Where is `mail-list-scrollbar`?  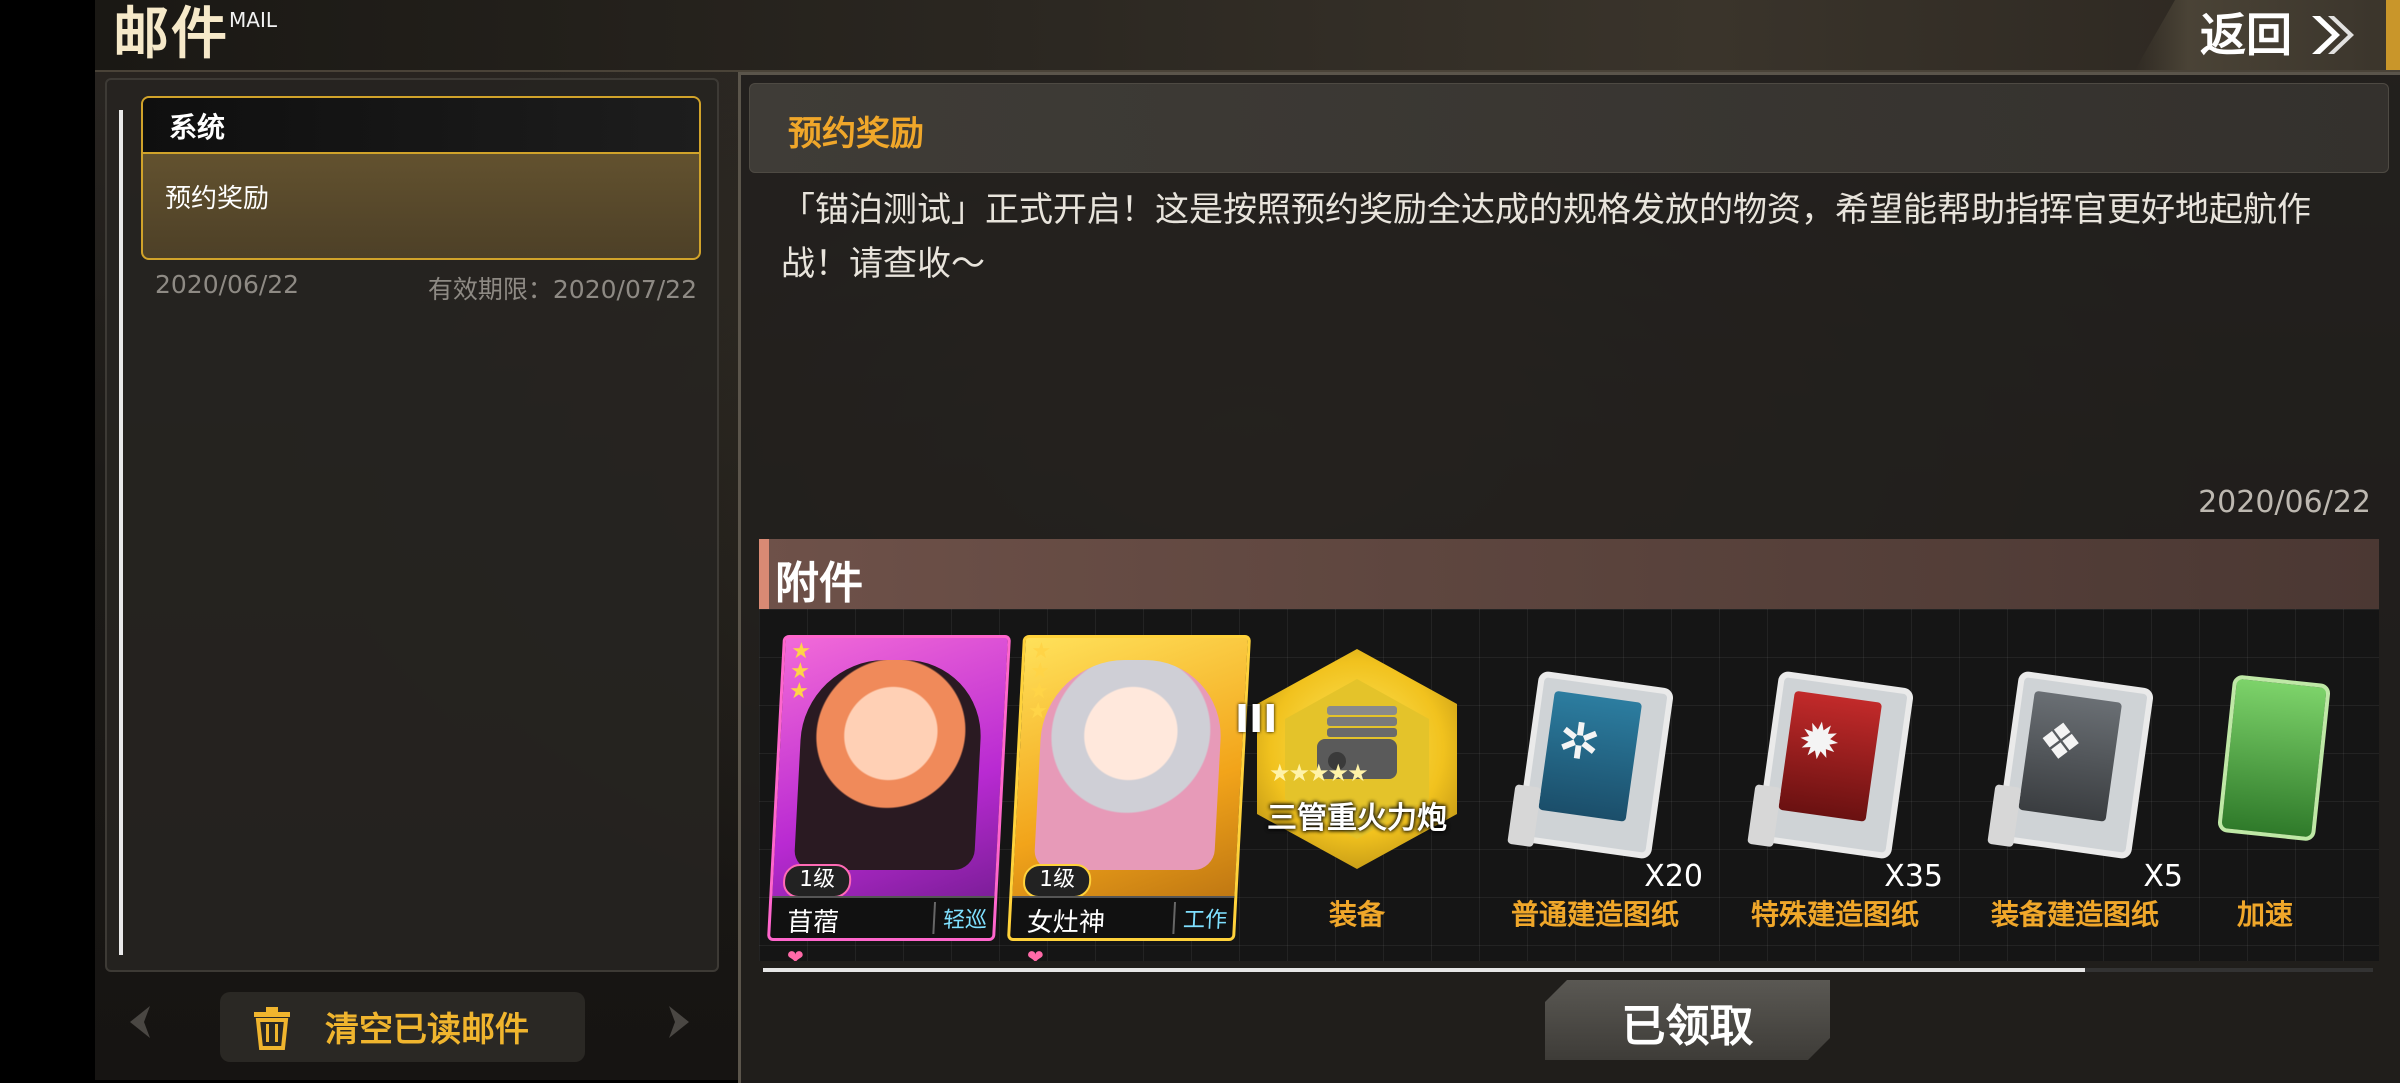
mail-list-scrollbar is located at coordinates (121, 532).